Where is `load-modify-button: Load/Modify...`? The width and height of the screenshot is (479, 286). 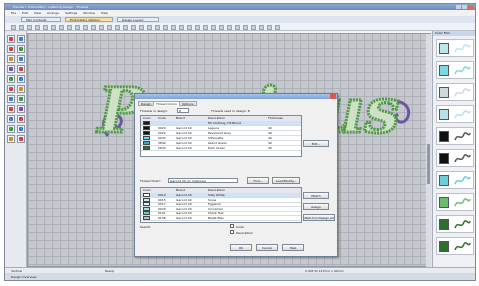 load-modify-button: Load/Modify... is located at coordinates (286, 180).